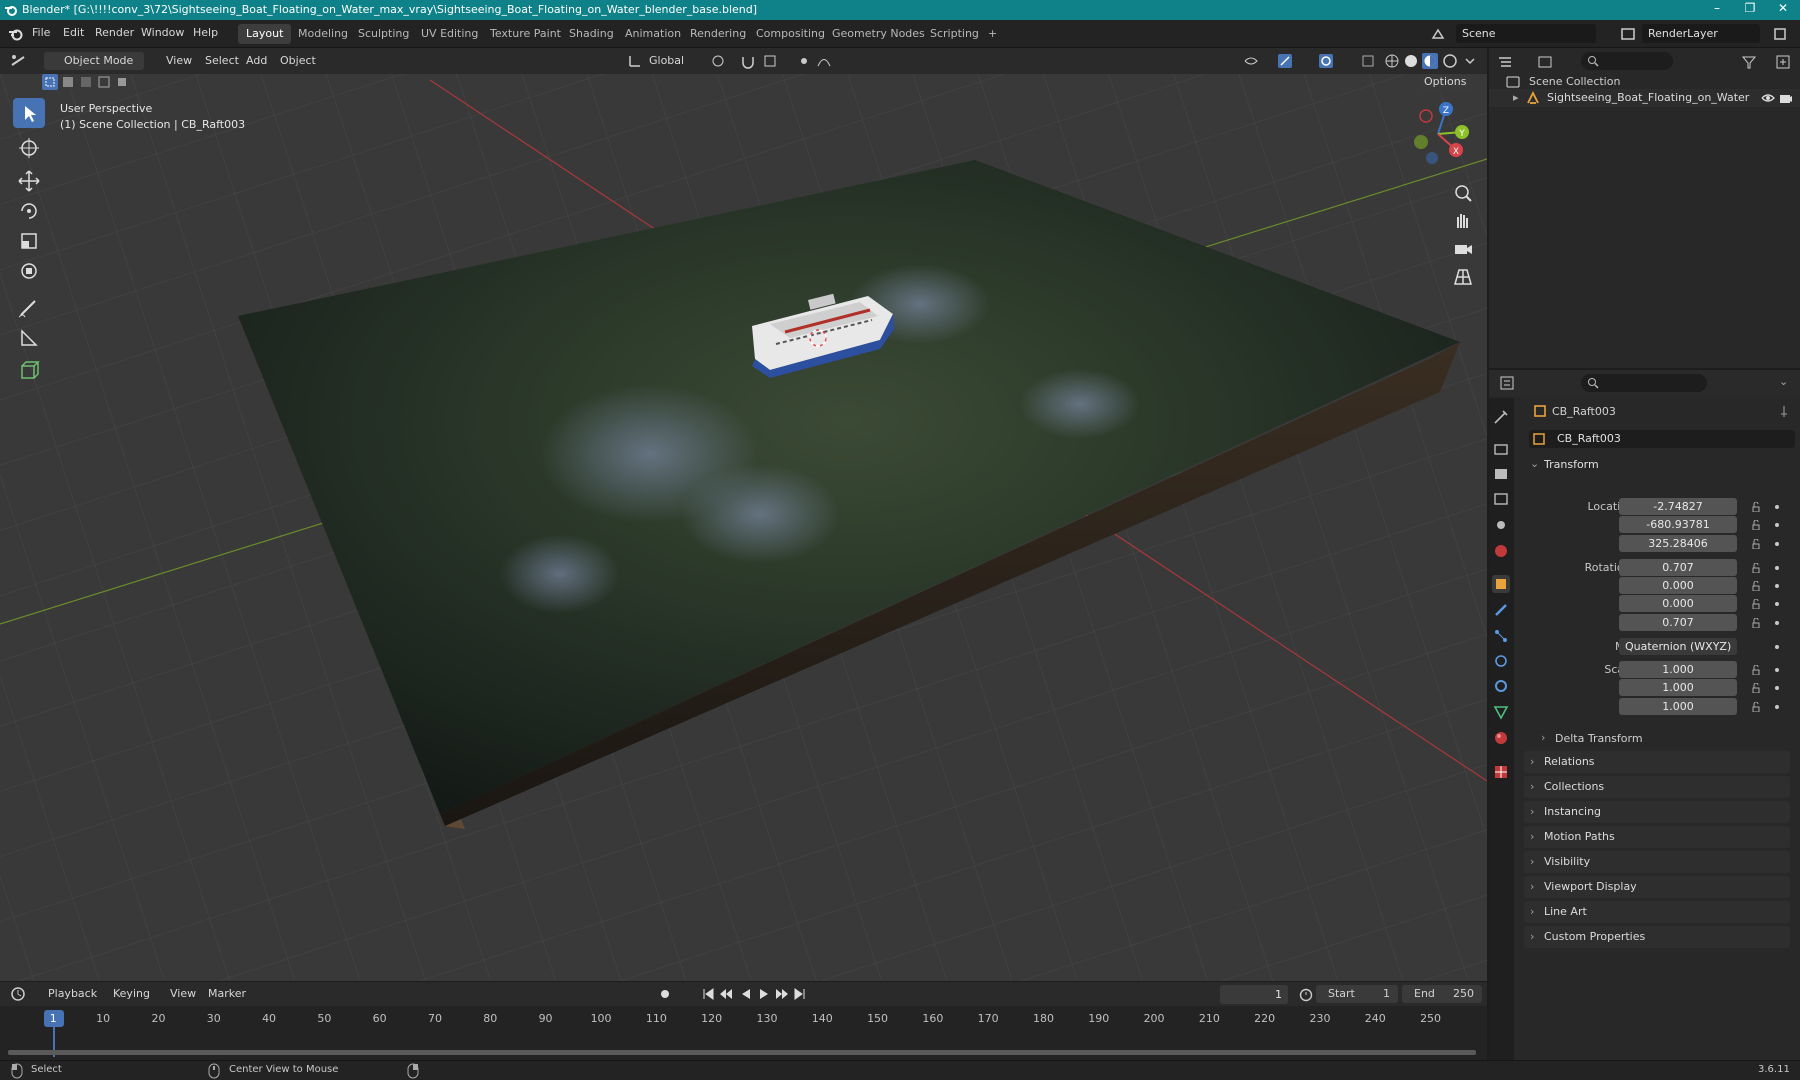 This screenshot has width=1800, height=1080. What do you see at coordinates (29, 148) in the screenshot?
I see `cursor-tool` at bounding box center [29, 148].